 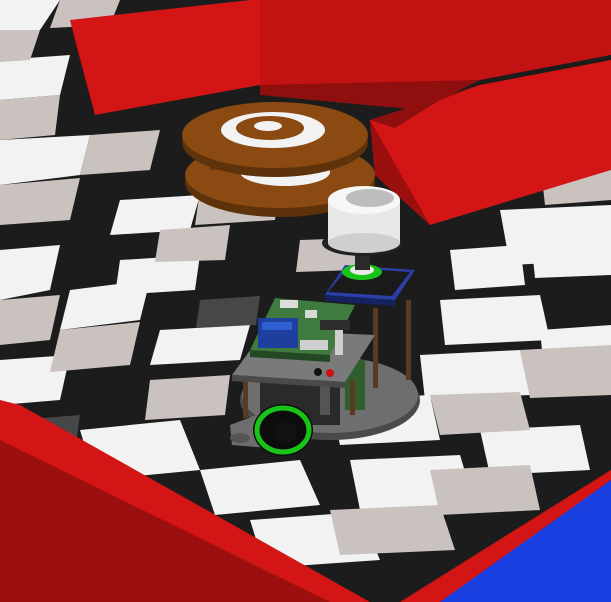 I want to click on robot-lidar-sensor, so click(x=362, y=221).